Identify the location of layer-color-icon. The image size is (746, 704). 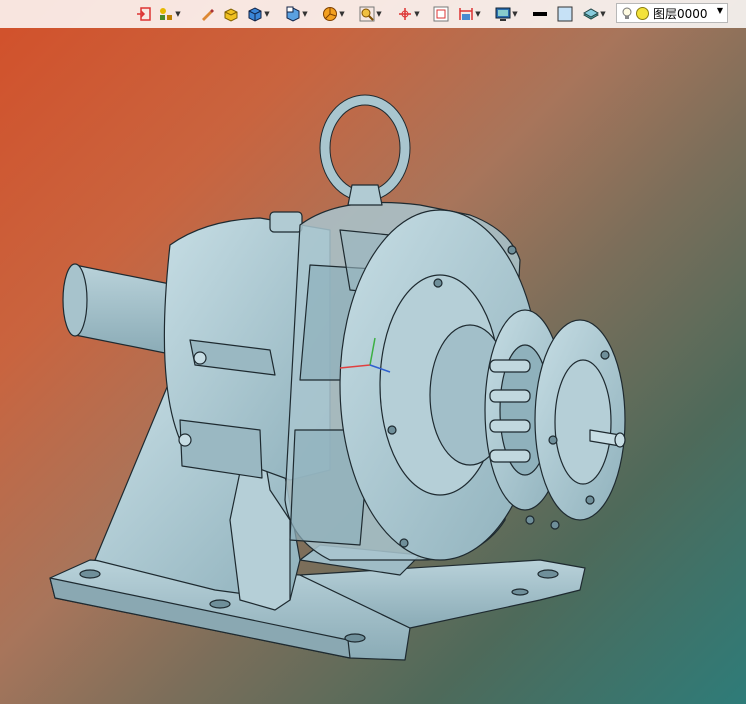
(642, 13).